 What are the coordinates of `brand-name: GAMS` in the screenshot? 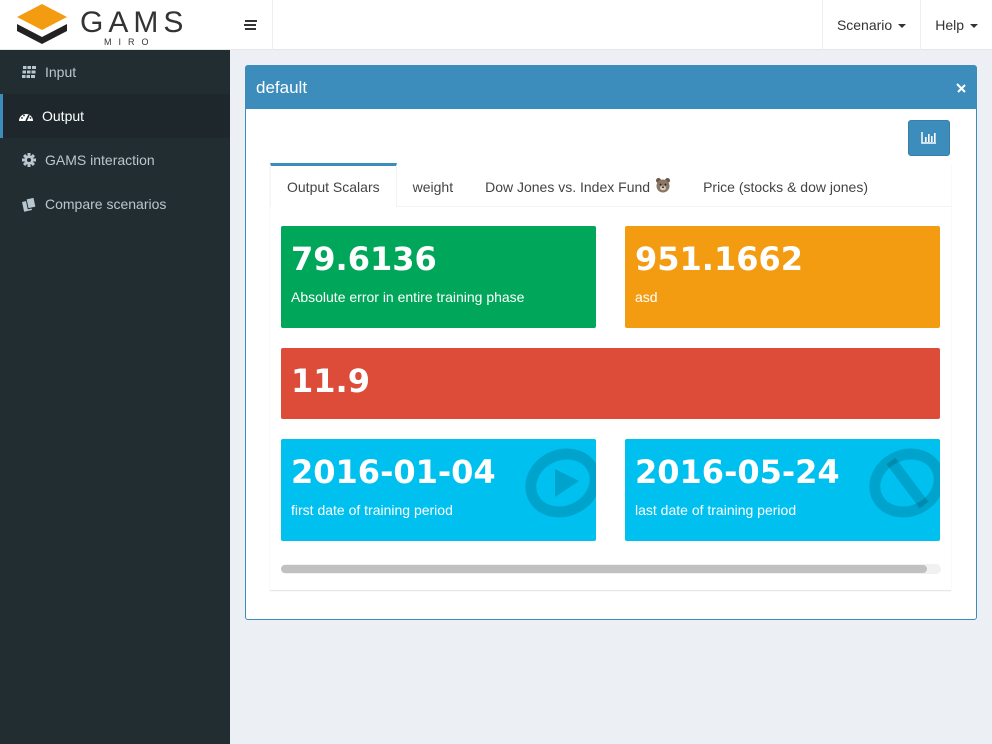 It's located at (134, 22).